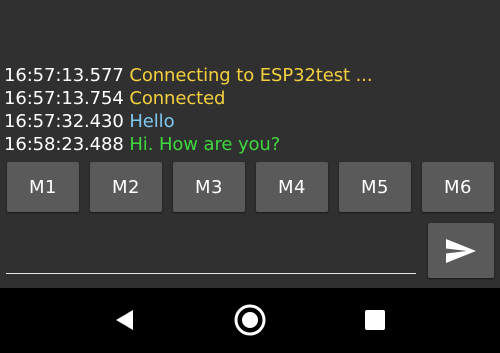 Image resolution: width=500 pixels, height=353 pixels. I want to click on recents-icon, so click(375, 320).